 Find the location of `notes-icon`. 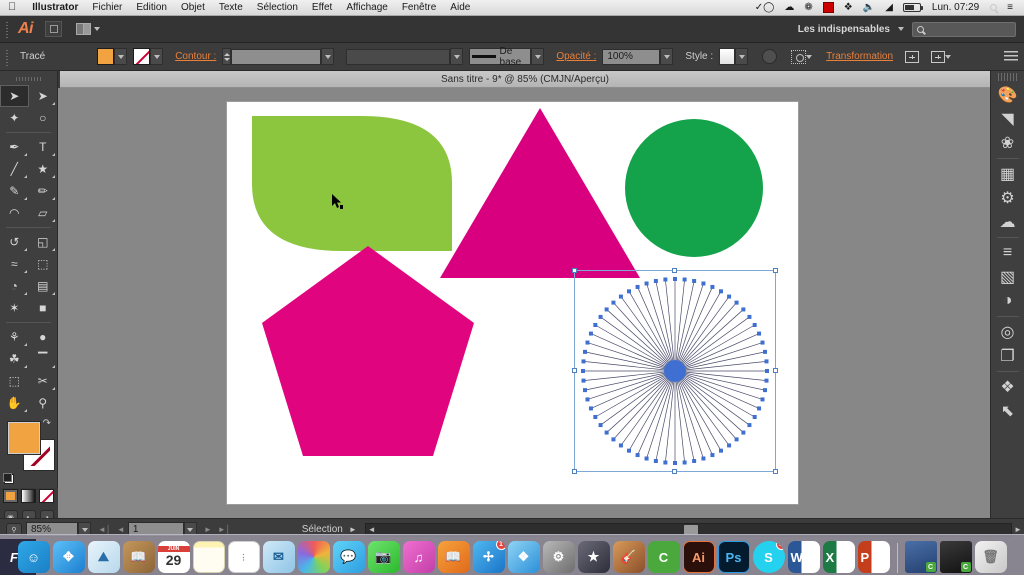

notes-icon is located at coordinates (208, 557).